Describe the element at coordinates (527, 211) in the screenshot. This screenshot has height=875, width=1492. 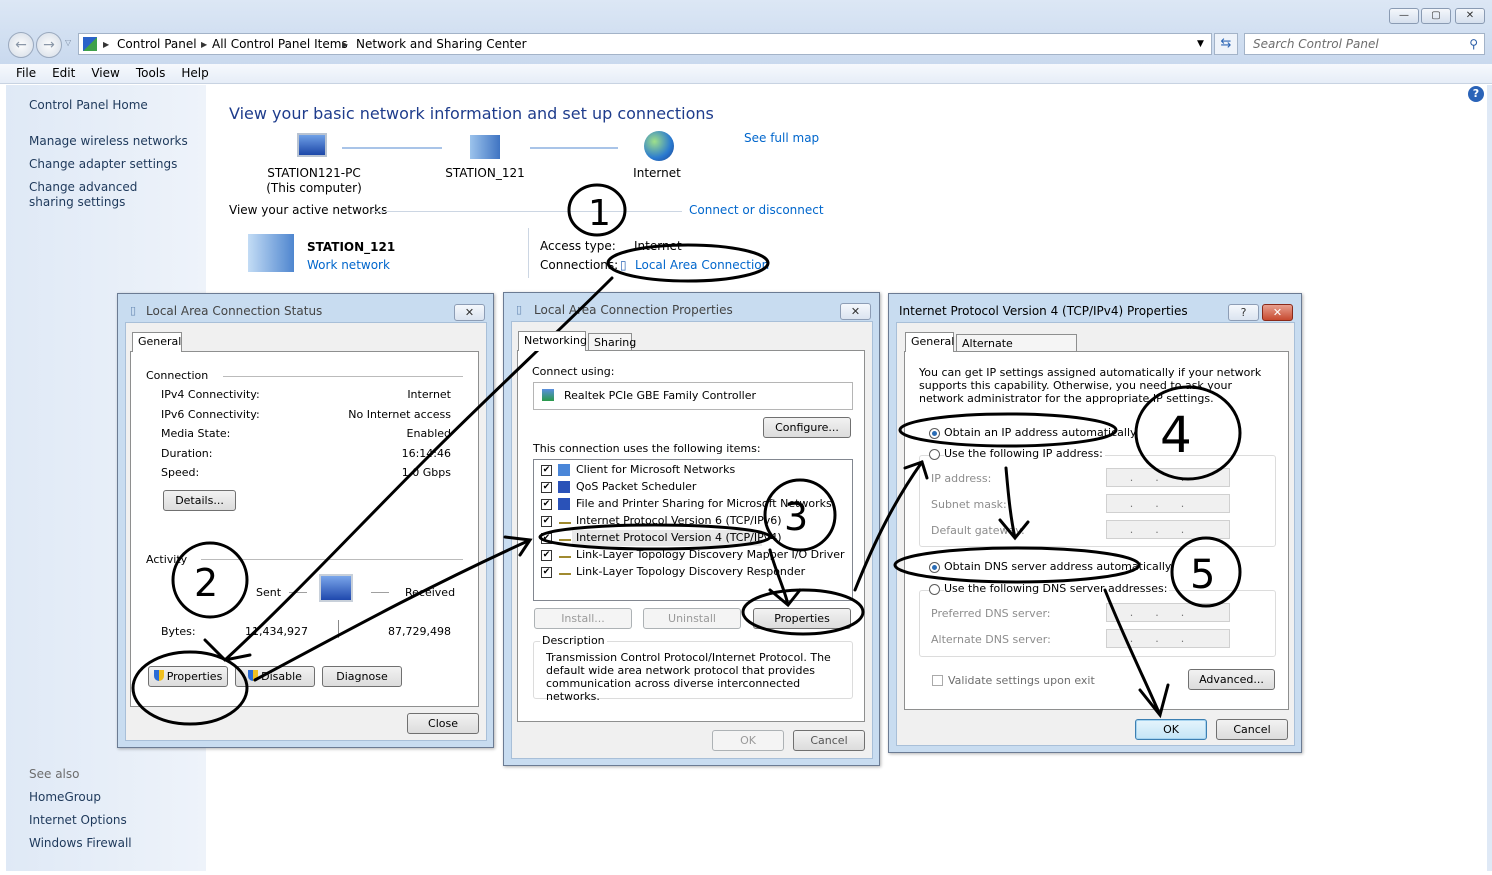
I see `divider` at that location.